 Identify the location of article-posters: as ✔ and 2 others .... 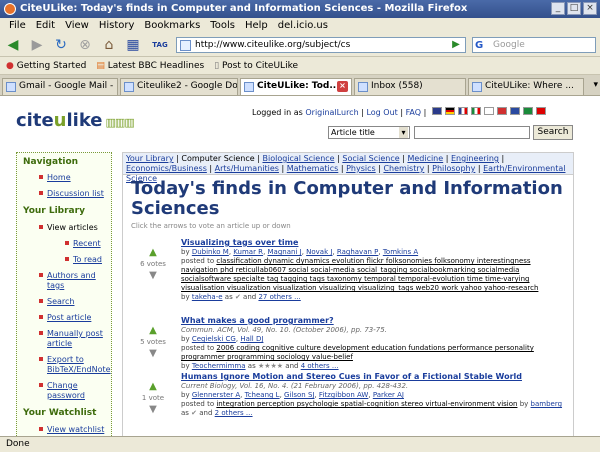
(217, 413).